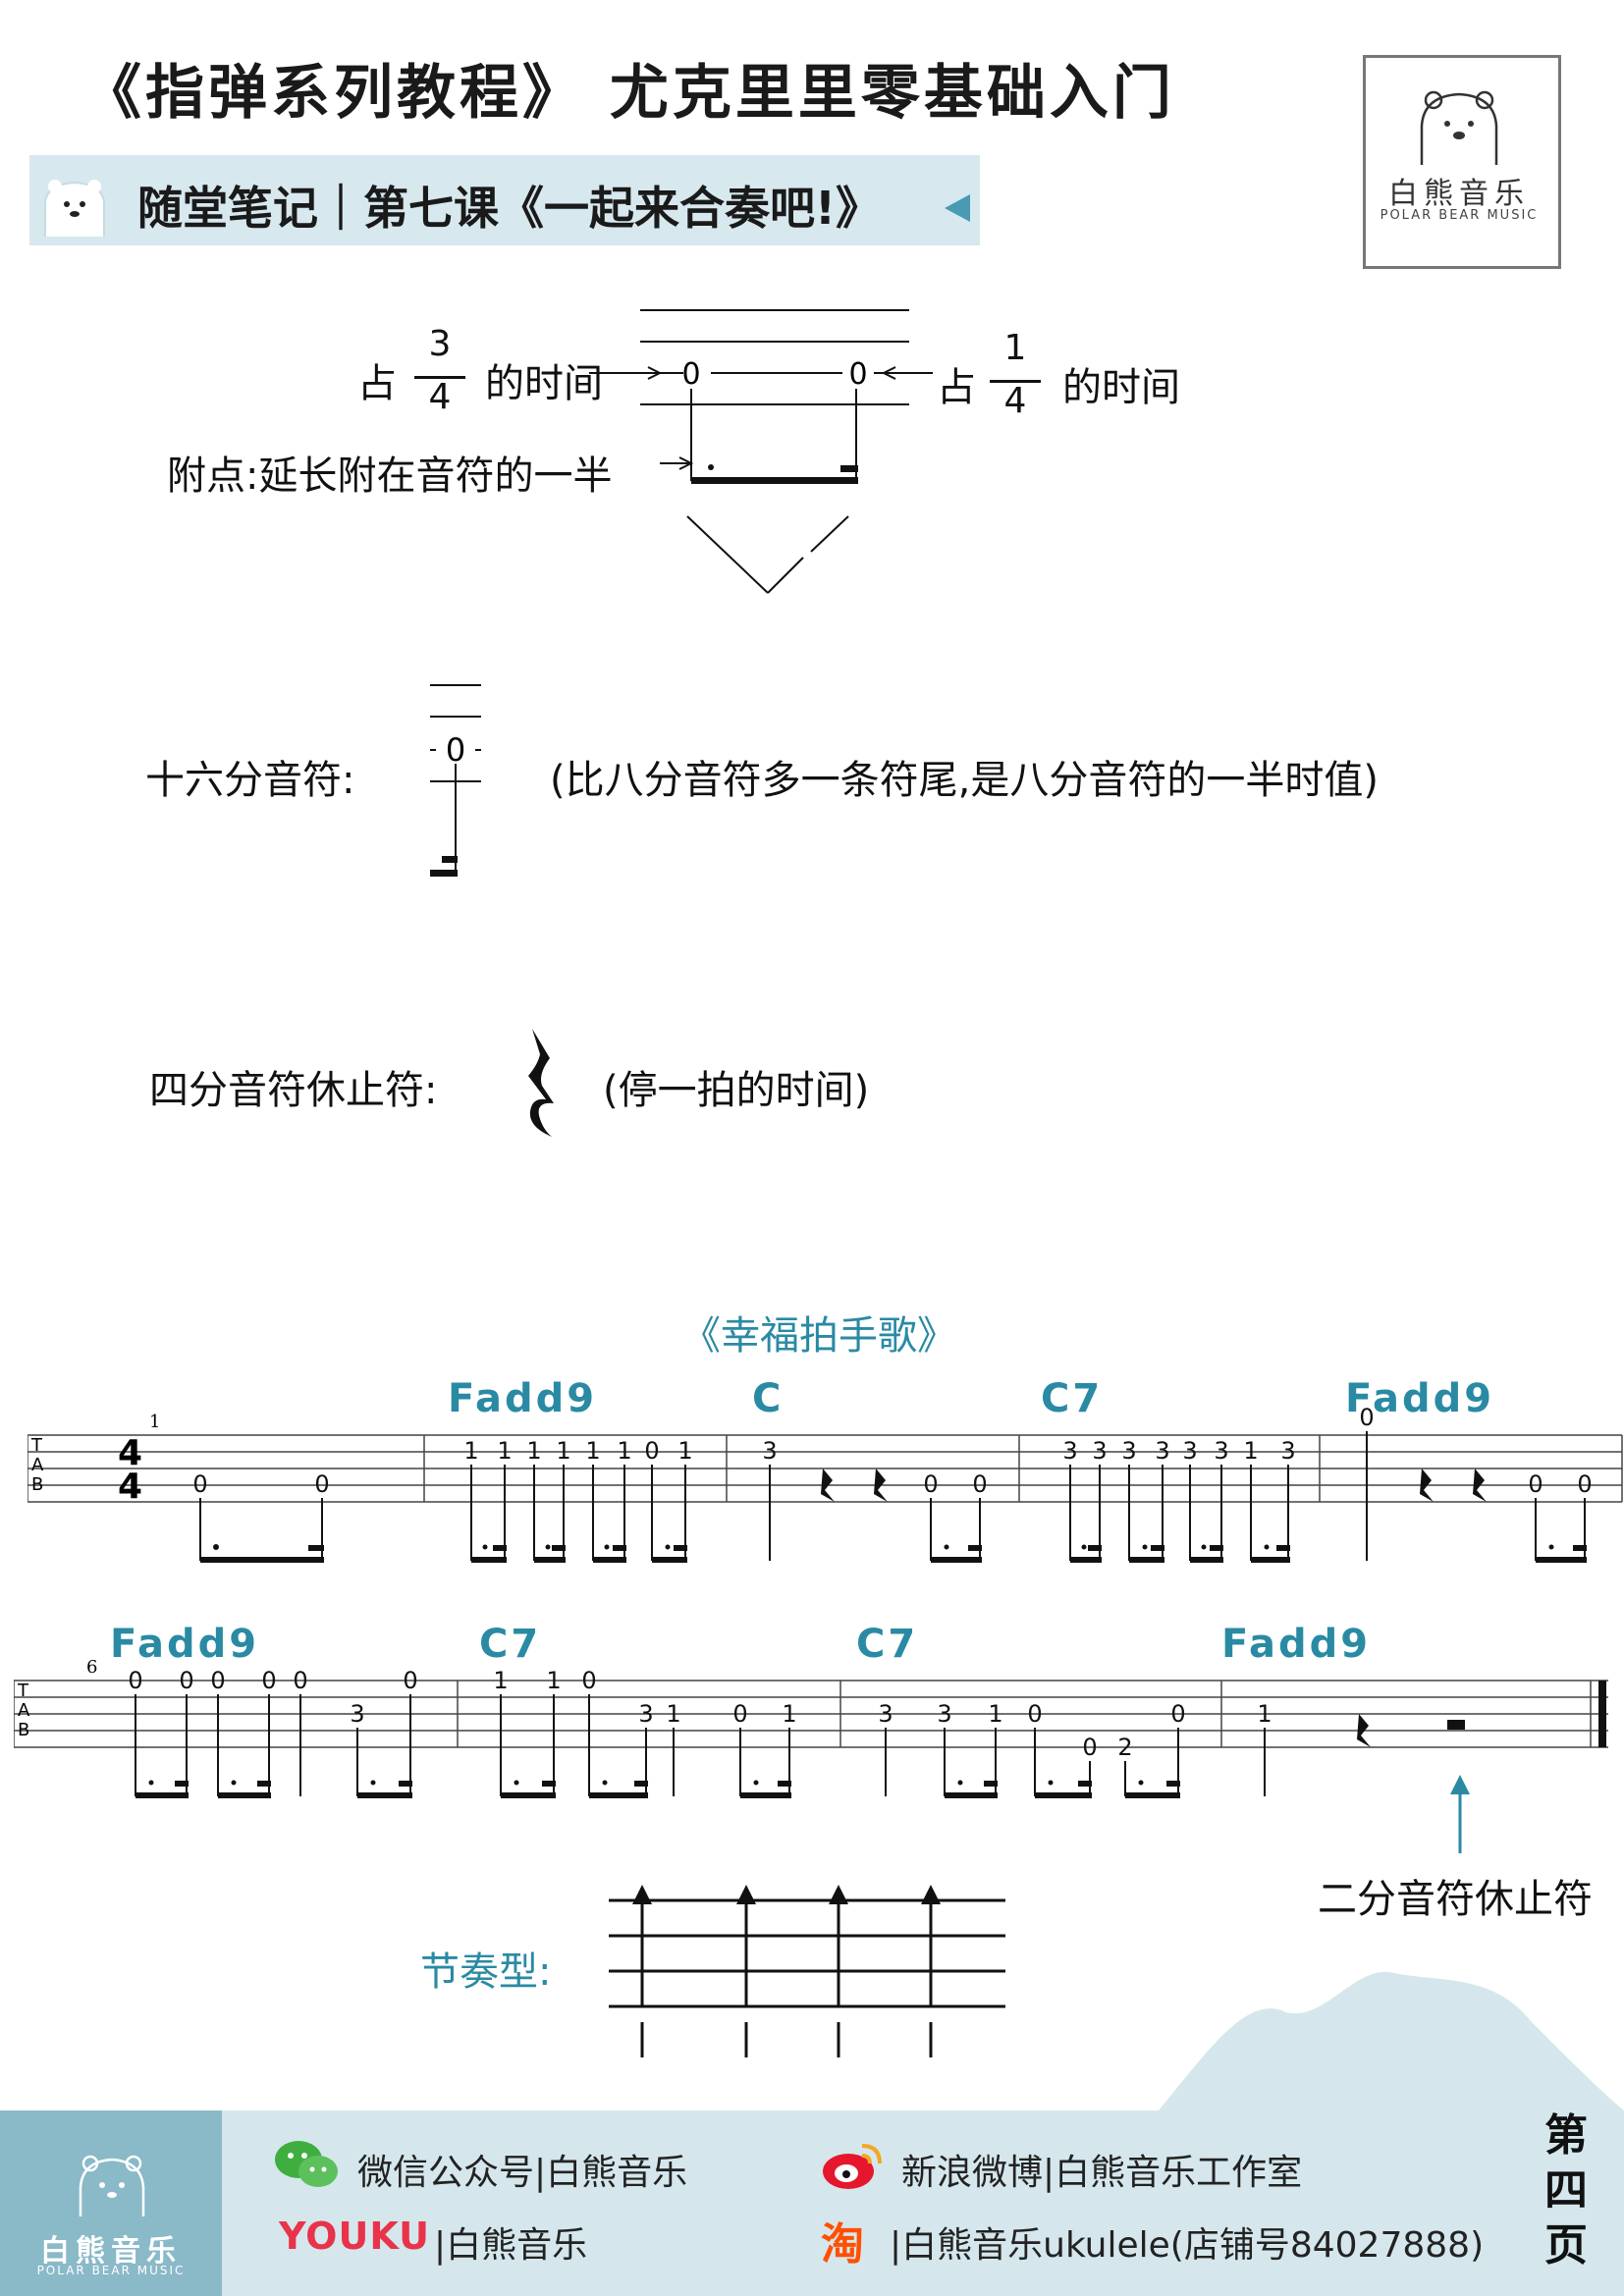 The image size is (1624, 2296). Describe the element at coordinates (956, 387) in the screenshot. I see `dotted-right-prefix: 占` at that location.